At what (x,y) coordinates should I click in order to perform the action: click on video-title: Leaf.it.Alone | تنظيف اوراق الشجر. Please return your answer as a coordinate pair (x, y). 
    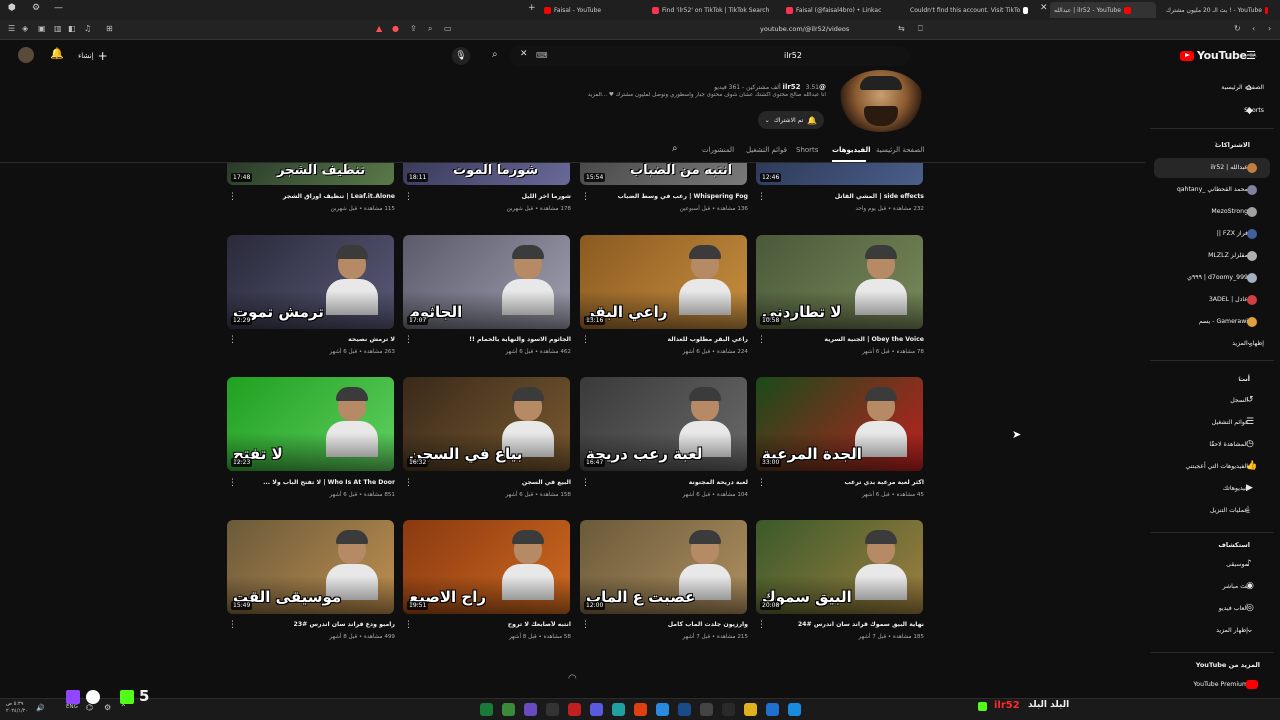
    Looking at the image, I should click on (315, 196).